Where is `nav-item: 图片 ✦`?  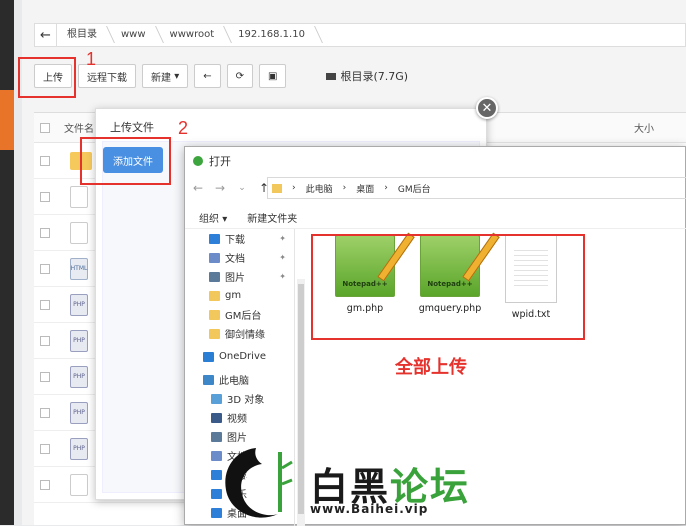
nav-item: 图片 ✦ is located at coordinates (239, 276).